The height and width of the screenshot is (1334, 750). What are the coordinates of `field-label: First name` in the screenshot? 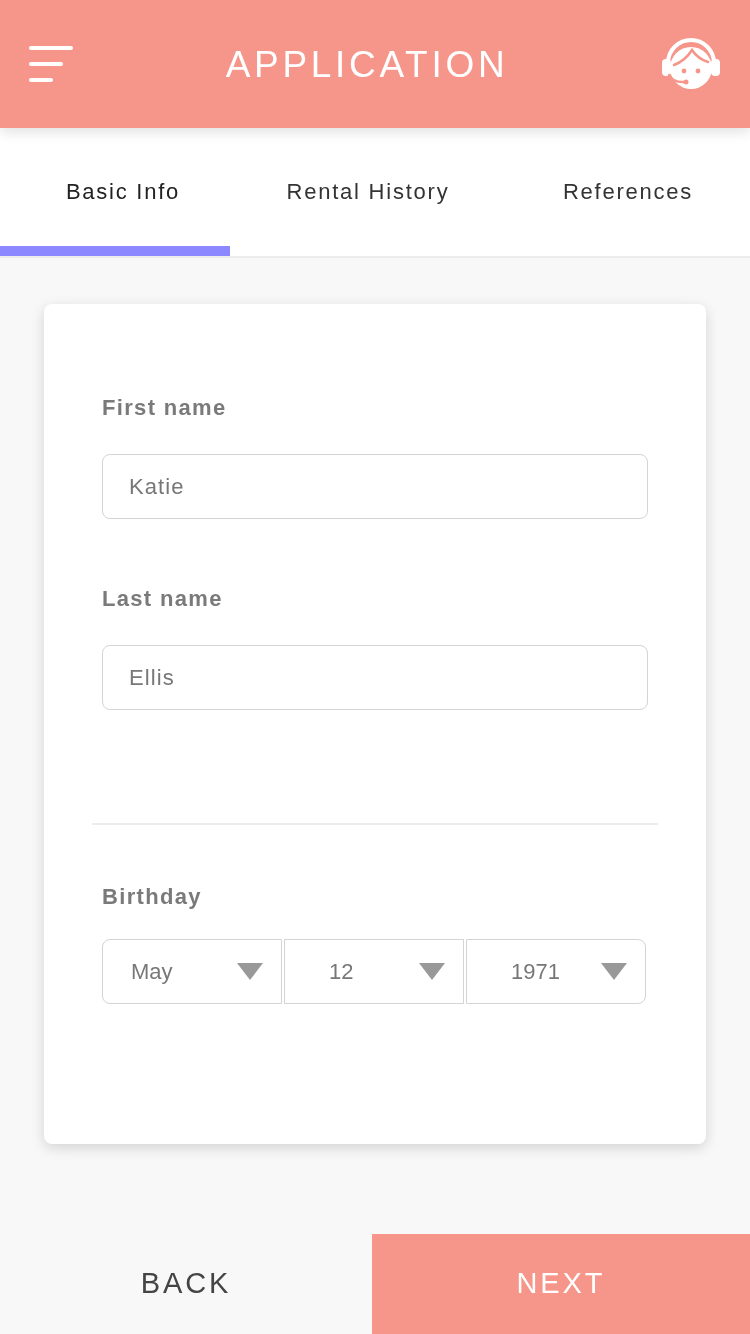 It's located at (165, 408).